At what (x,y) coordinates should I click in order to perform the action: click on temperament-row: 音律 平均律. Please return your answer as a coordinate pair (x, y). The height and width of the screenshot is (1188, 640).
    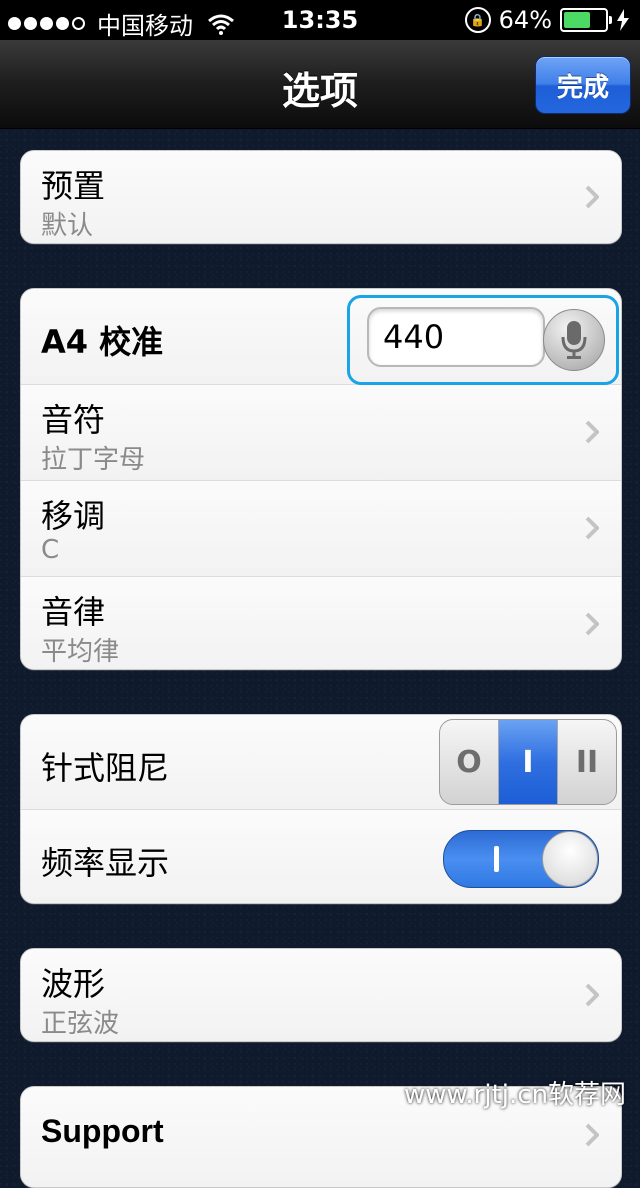
    Looking at the image, I should click on (321, 623).